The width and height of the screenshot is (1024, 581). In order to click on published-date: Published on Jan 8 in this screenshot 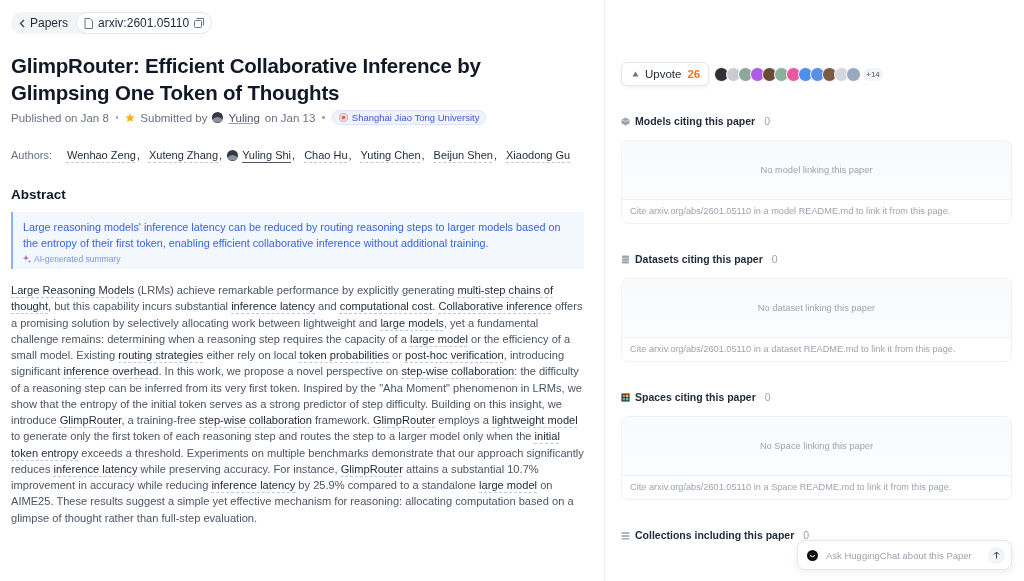, I will do `click(60, 117)`.